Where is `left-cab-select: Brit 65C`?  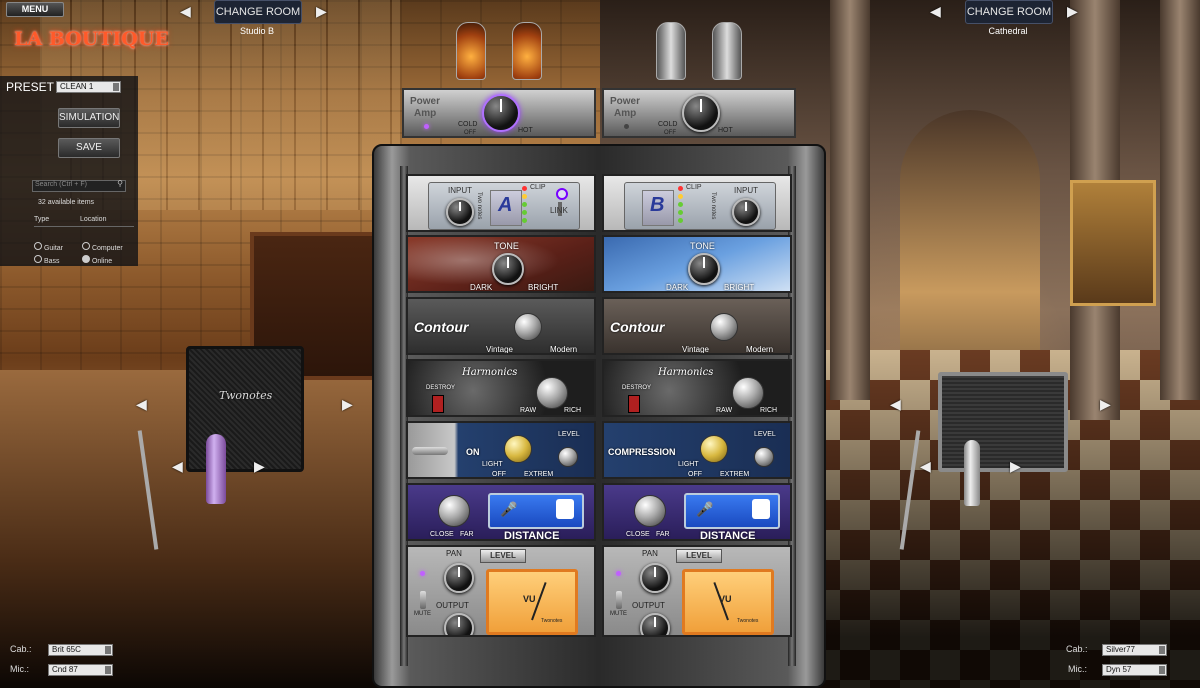 left-cab-select: Brit 65C is located at coordinates (80, 650).